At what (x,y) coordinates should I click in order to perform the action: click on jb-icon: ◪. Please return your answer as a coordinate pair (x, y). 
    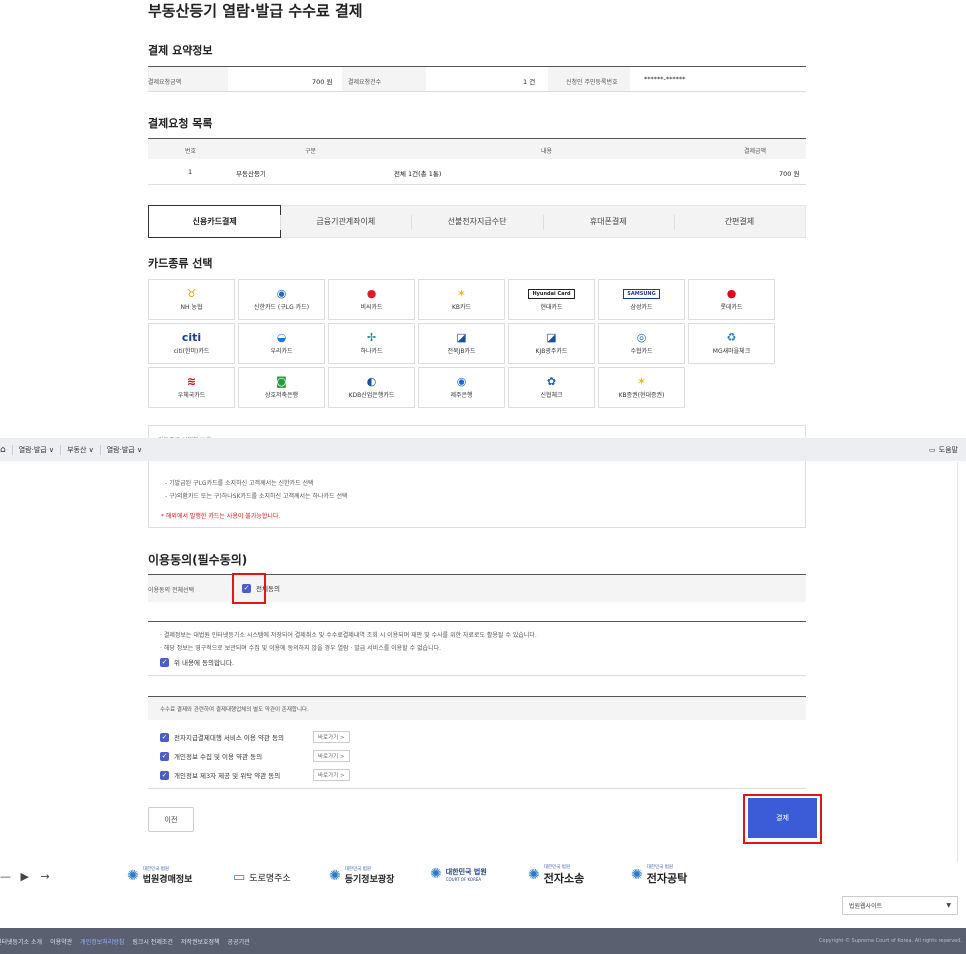
    Looking at the image, I should click on (461, 337).